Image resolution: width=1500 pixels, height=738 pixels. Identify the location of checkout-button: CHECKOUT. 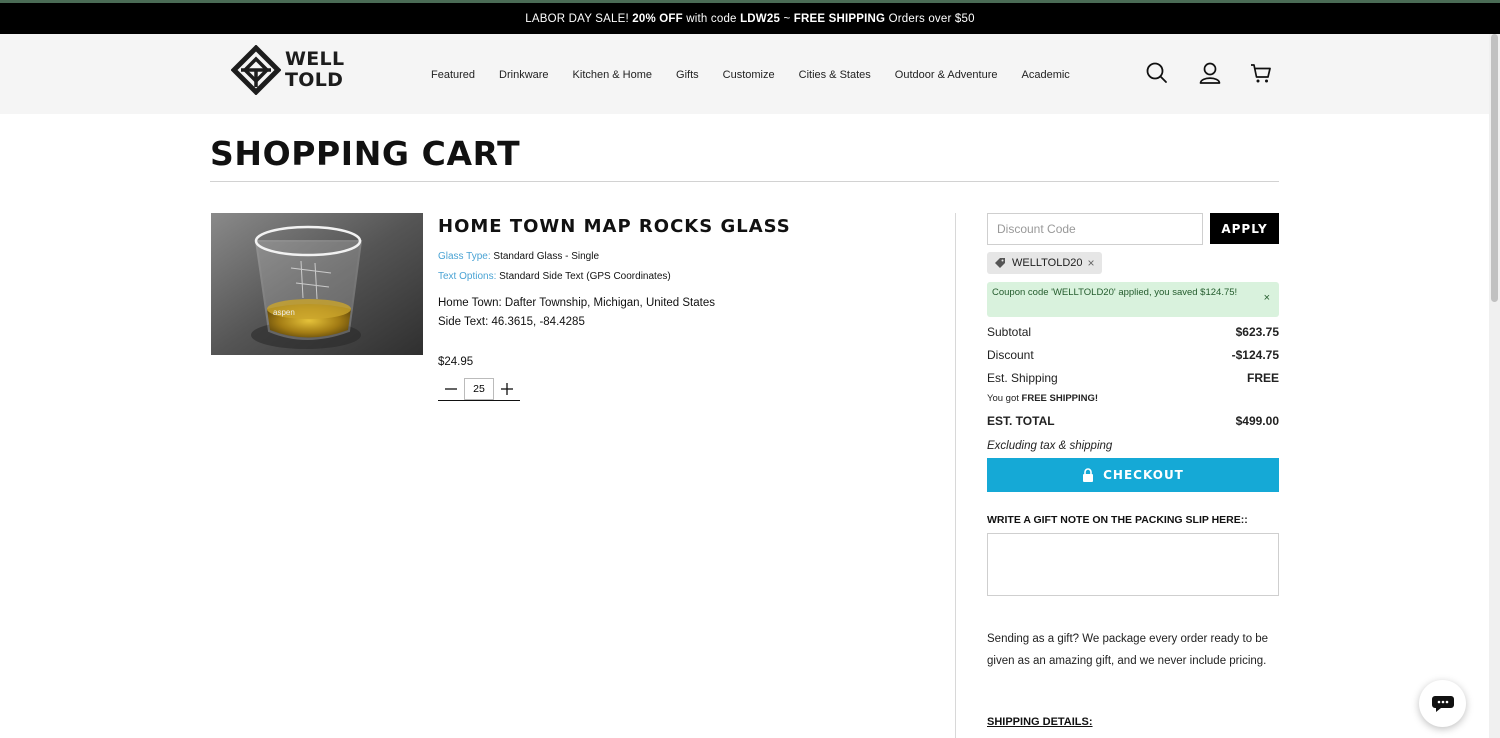
(1133, 475).